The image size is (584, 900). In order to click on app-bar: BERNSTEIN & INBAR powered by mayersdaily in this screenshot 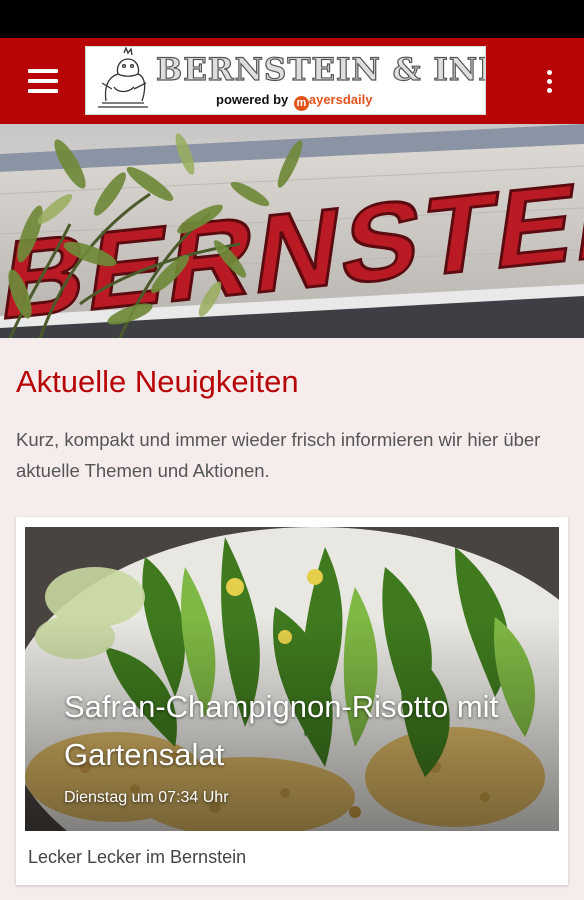, I will do `click(292, 81)`.